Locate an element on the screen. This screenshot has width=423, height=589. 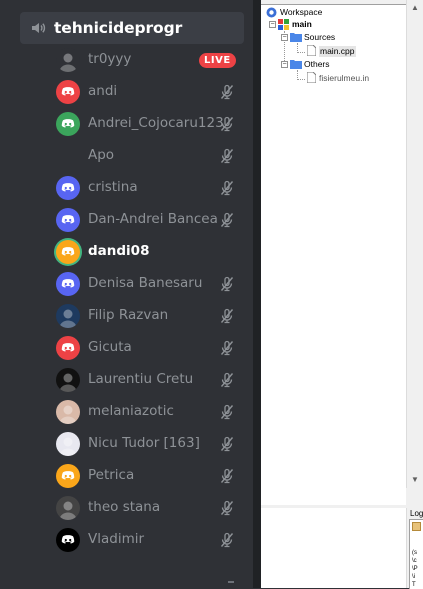
log-line: \i is located at coordinates (413, 577).